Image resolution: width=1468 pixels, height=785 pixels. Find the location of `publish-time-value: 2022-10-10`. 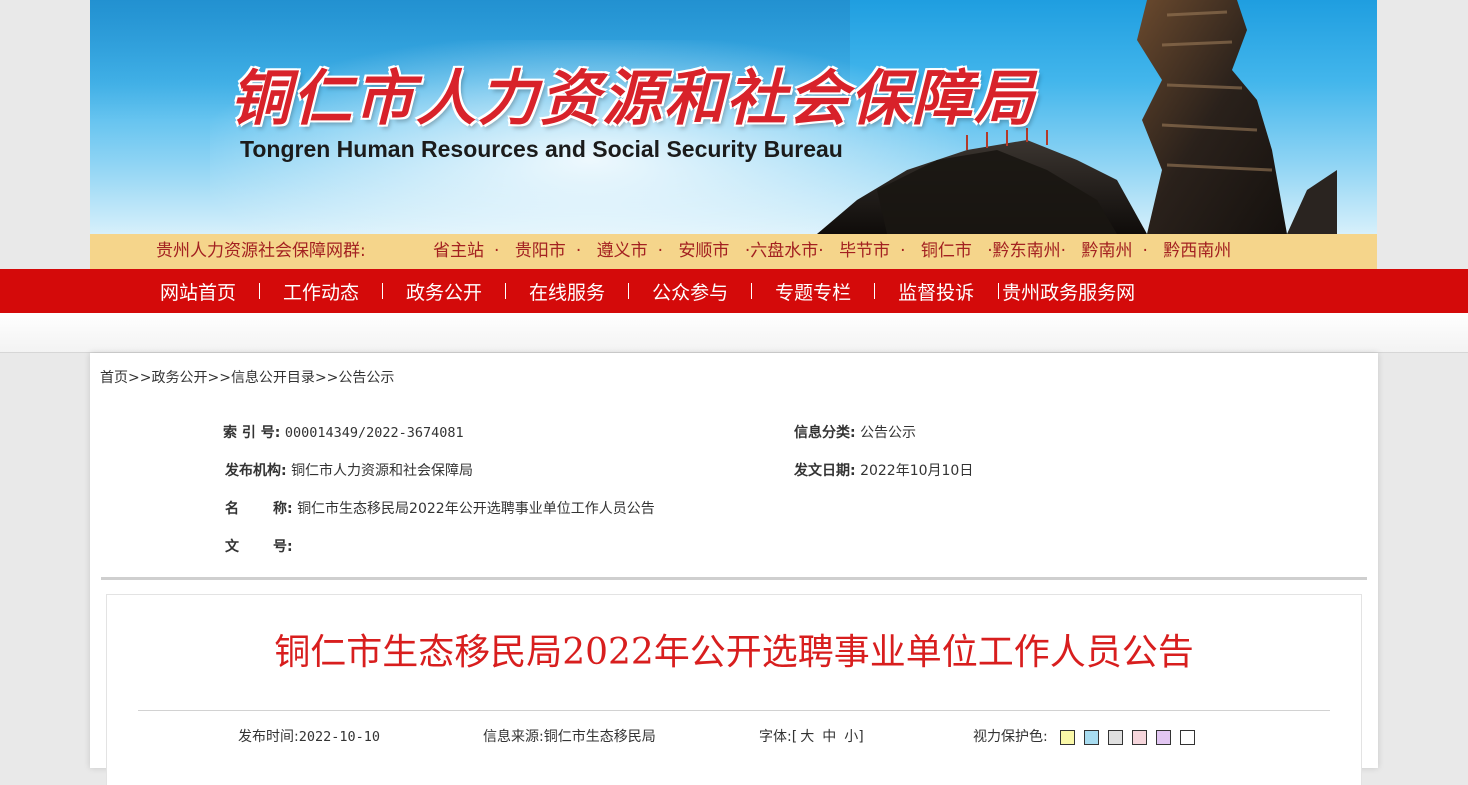

publish-time-value: 2022-10-10 is located at coordinates (339, 737).